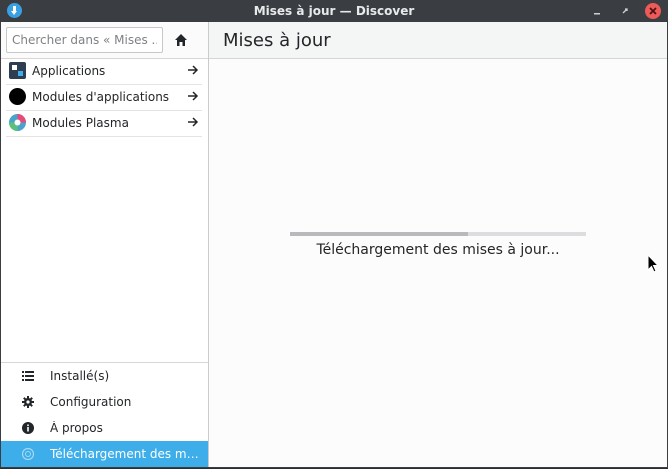 This screenshot has width=668, height=469. I want to click on window-title: Mises à jour — Discover, so click(334, 11).